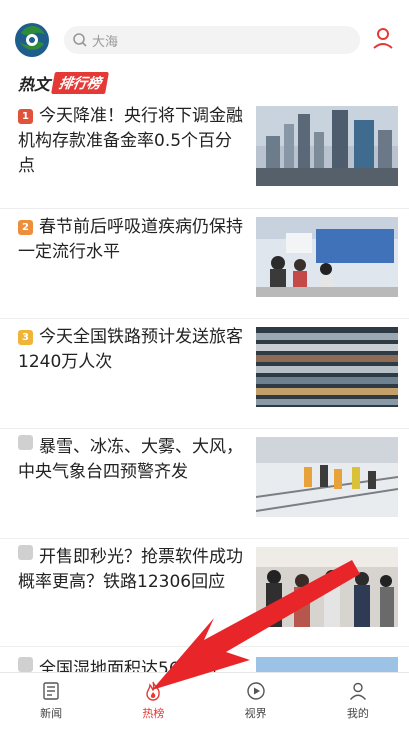 This screenshot has width=409, height=730. What do you see at coordinates (25, 116) in the screenshot?
I see `rank-badge: 1` at bounding box center [25, 116].